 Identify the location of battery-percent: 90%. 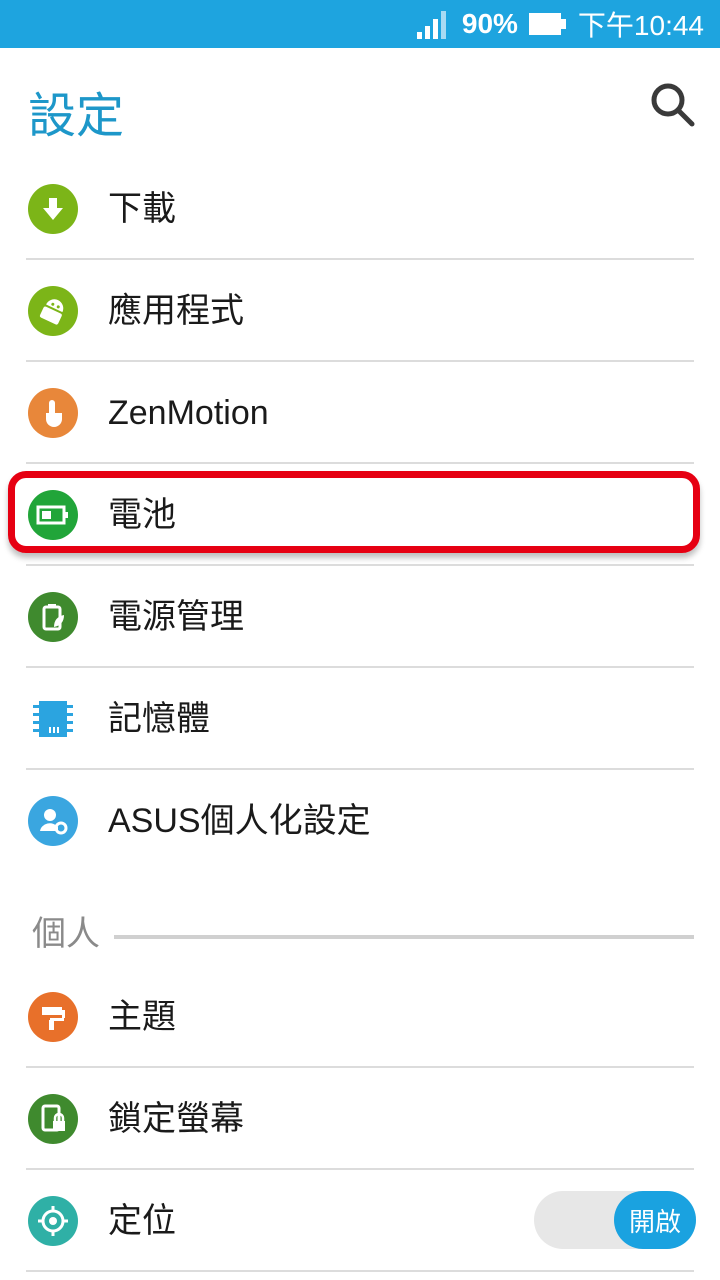
(489, 23).